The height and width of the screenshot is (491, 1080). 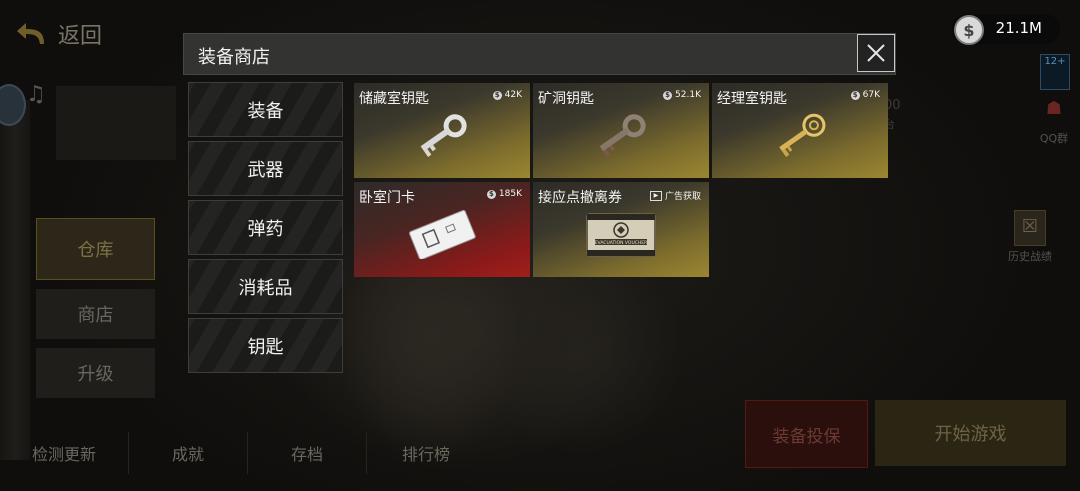 What do you see at coordinates (1054, 138) in the screenshot?
I see `qq-group-label: QQ群` at bounding box center [1054, 138].